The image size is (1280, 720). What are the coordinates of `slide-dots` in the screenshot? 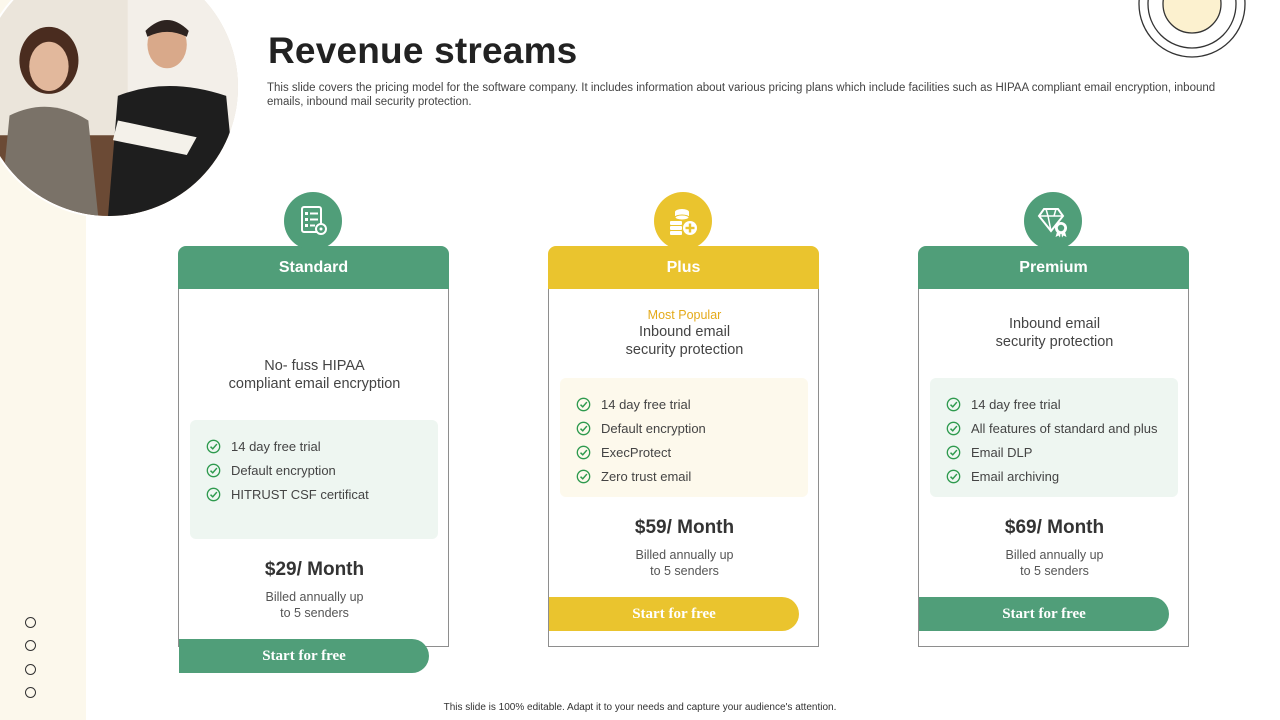 It's located at (30, 663).